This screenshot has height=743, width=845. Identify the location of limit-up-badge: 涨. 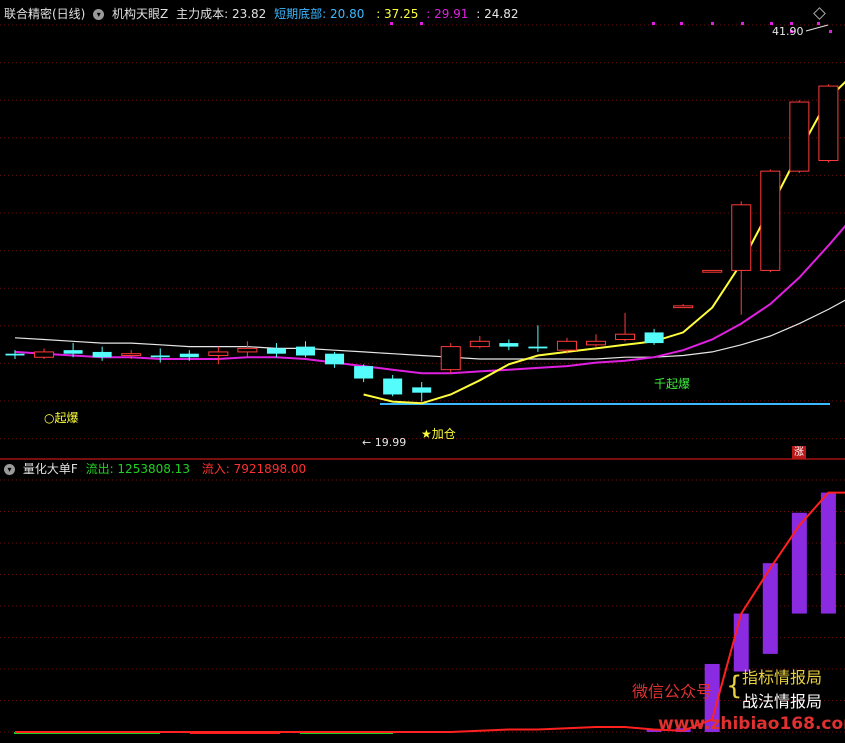
(799, 452).